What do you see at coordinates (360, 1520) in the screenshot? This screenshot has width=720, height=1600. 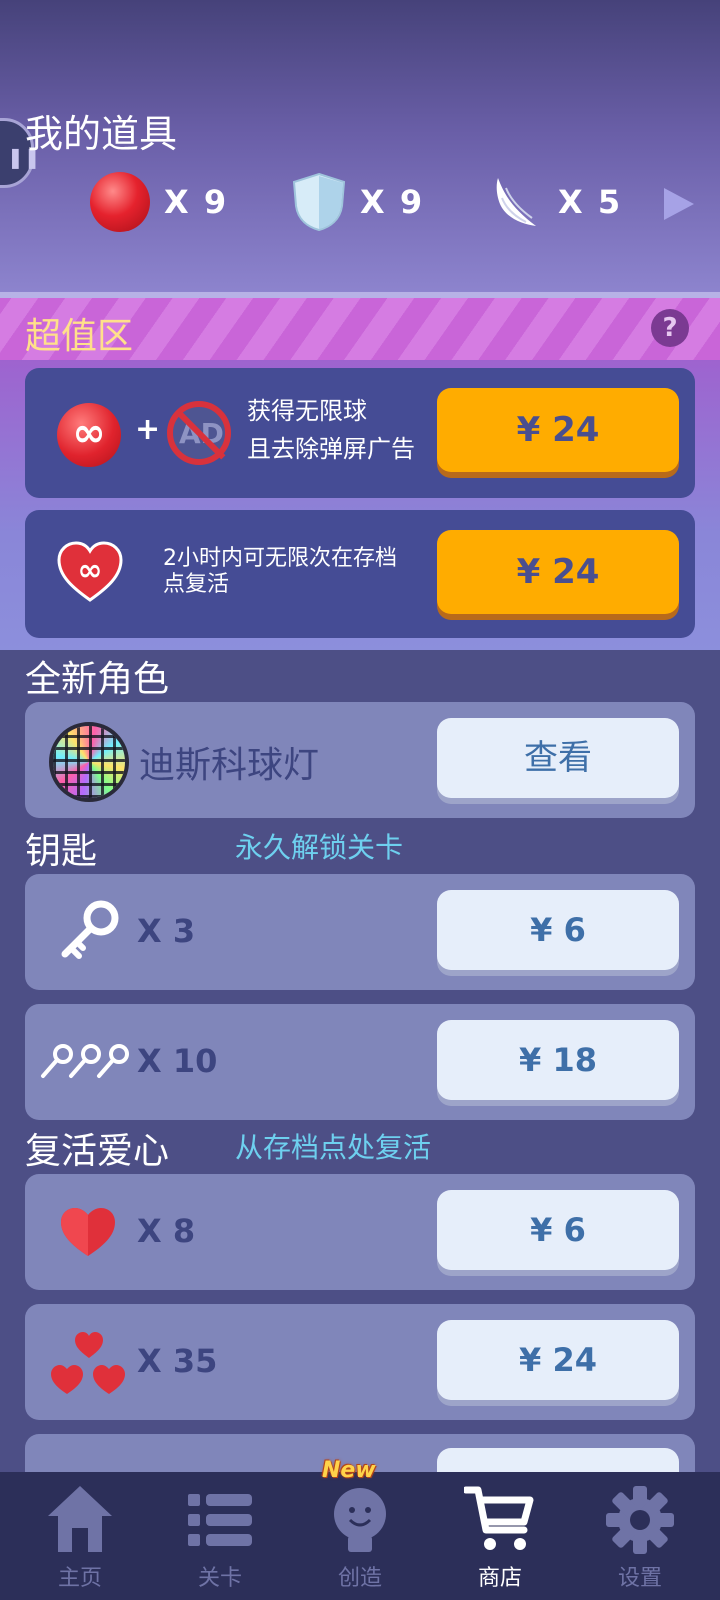 I see `lightbulb-icon` at bounding box center [360, 1520].